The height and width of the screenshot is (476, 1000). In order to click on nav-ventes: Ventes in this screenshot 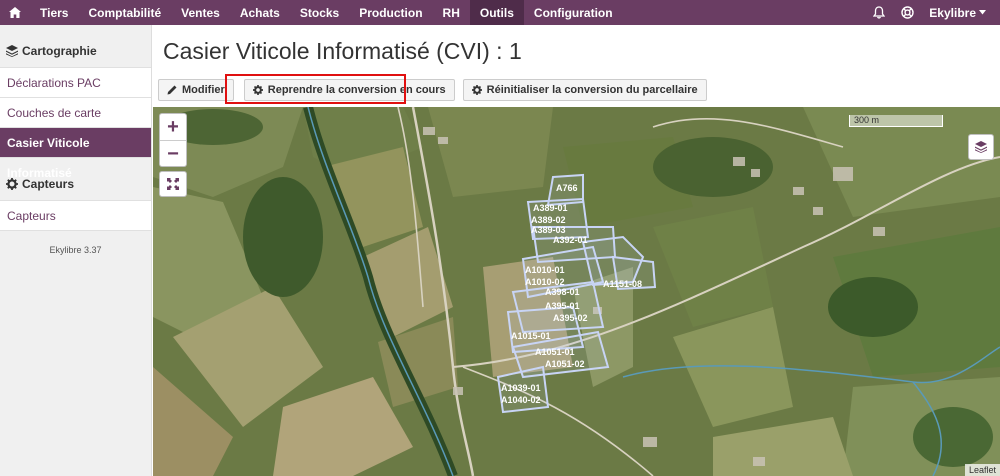, I will do `click(200, 12)`.